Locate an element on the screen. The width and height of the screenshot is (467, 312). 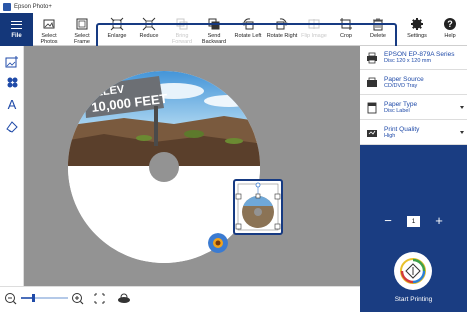
printer-detail: Disc 120 x 120 mm is located at coordinates (408, 60).